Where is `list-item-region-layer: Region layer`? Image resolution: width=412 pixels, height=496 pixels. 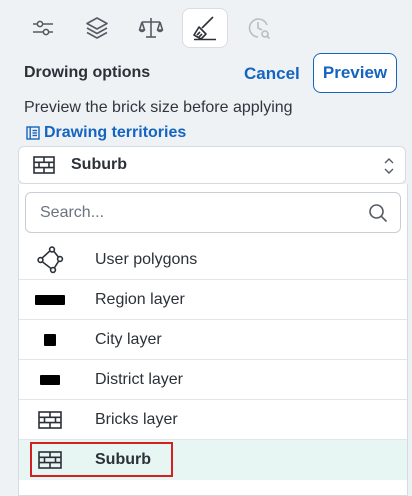 list-item-region-layer: Region layer is located at coordinates (213, 300).